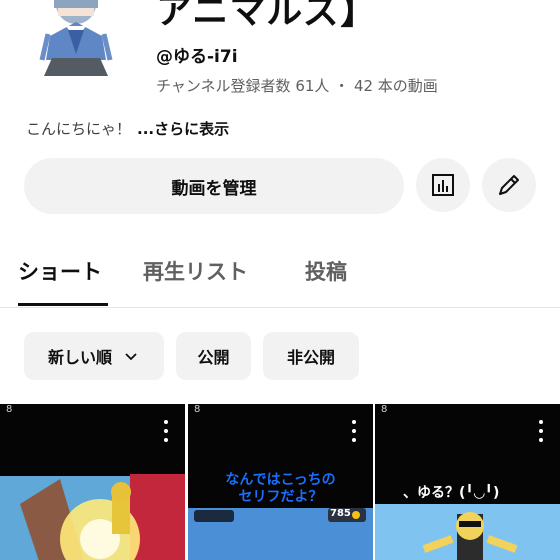 The image size is (560, 560). I want to click on short-video-thumbnail-2: 8 なんではこっちの セリフだよ？ 785, so click(280, 482).